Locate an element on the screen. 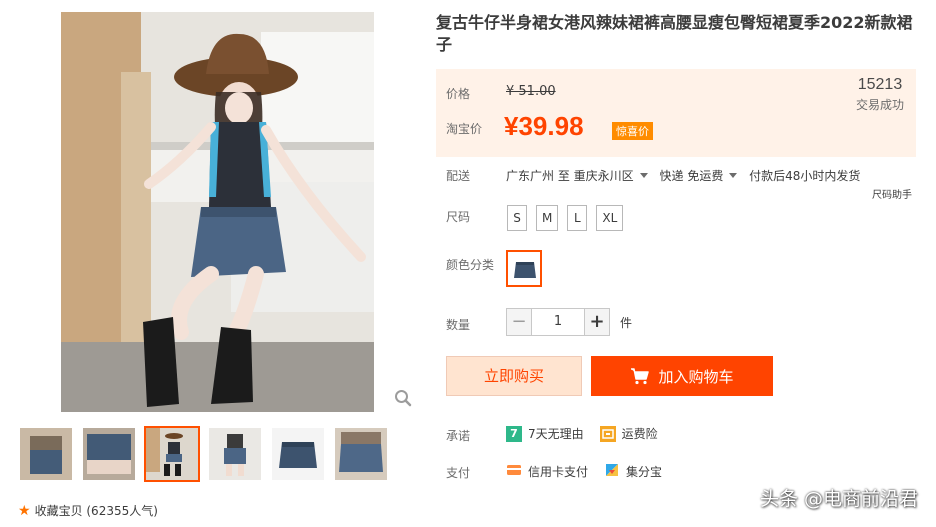 This screenshot has width=936, height=527. color-label: 颜色分类 is located at coordinates (470, 265).